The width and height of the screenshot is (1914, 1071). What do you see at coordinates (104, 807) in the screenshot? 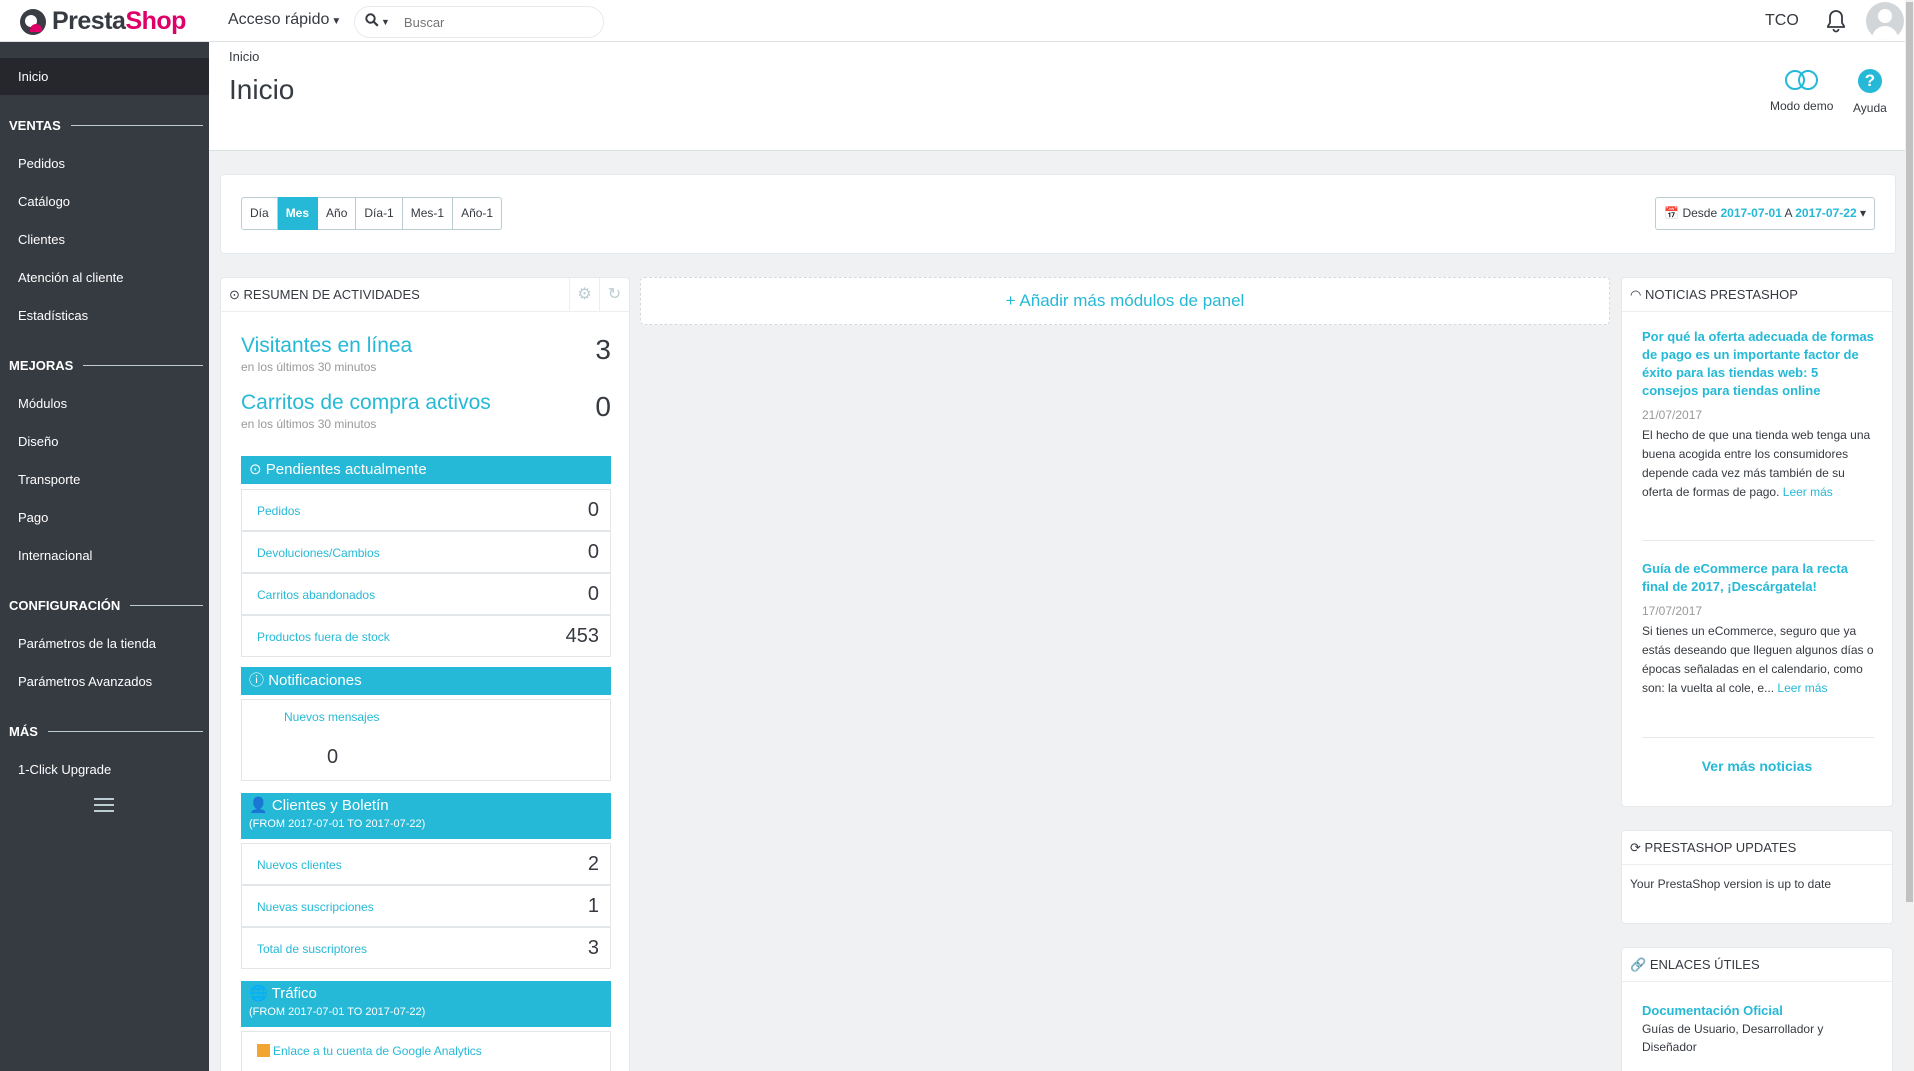
I see `menu-collapse-icon` at bounding box center [104, 807].